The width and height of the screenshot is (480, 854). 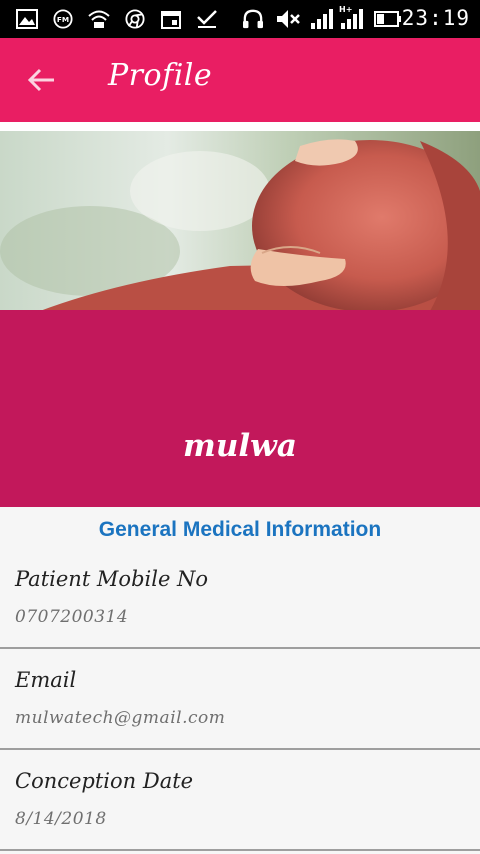 What do you see at coordinates (171, 20) in the screenshot?
I see `calendar-icon` at bounding box center [171, 20].